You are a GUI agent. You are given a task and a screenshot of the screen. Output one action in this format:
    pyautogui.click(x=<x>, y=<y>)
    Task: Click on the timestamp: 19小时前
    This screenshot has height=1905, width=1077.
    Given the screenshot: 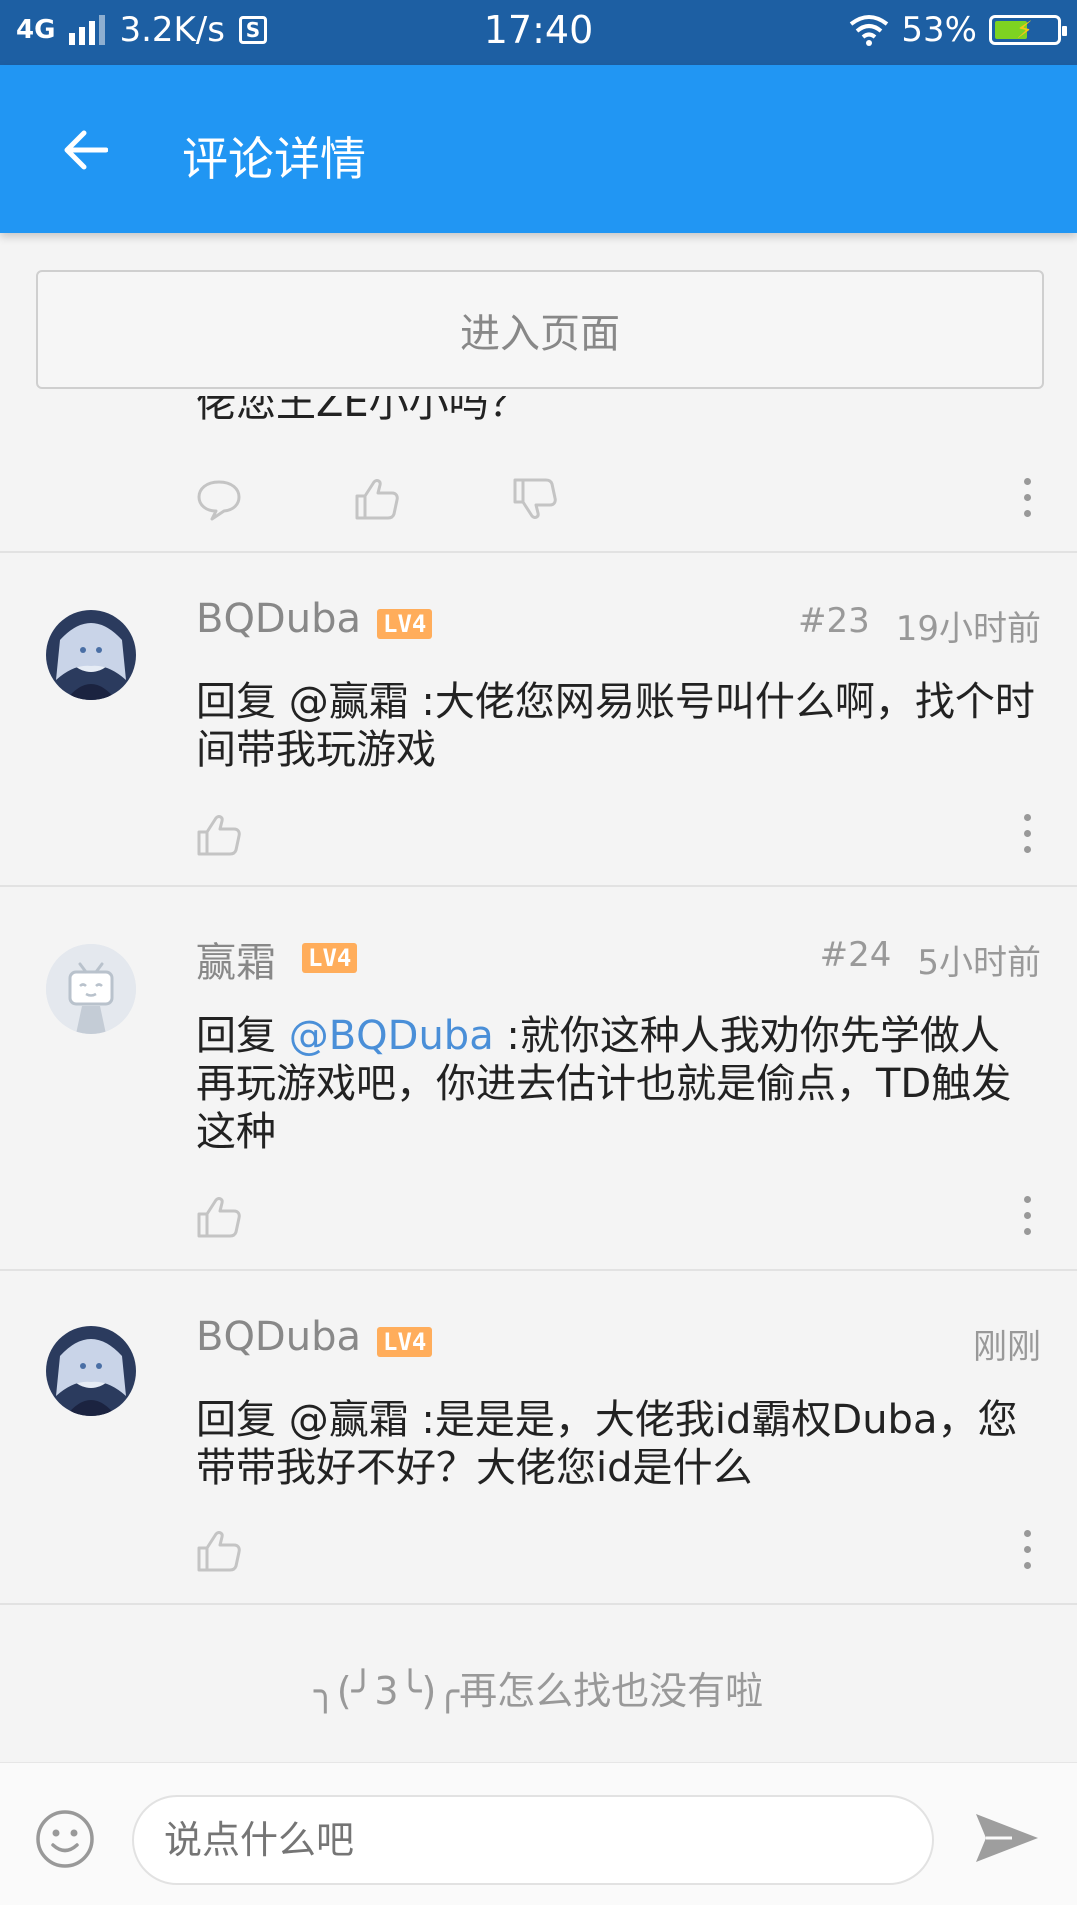 What is the action you would take?
    pyautogui.click(x=968, y=629)
    